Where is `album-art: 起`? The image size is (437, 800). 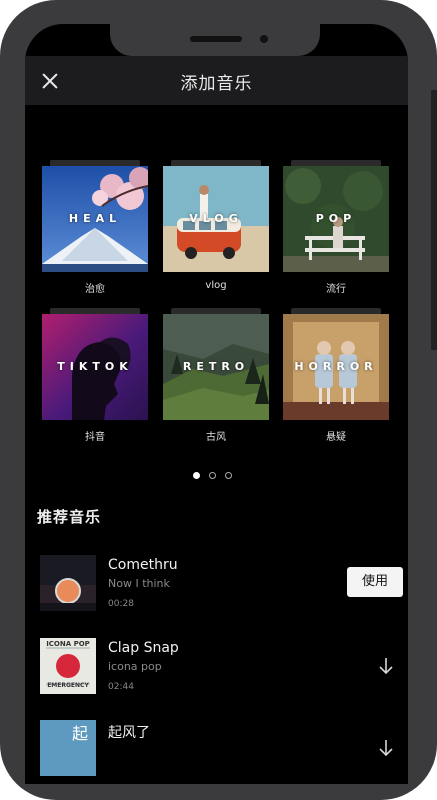 album-art: 起 is located at coordinates (68, 748).